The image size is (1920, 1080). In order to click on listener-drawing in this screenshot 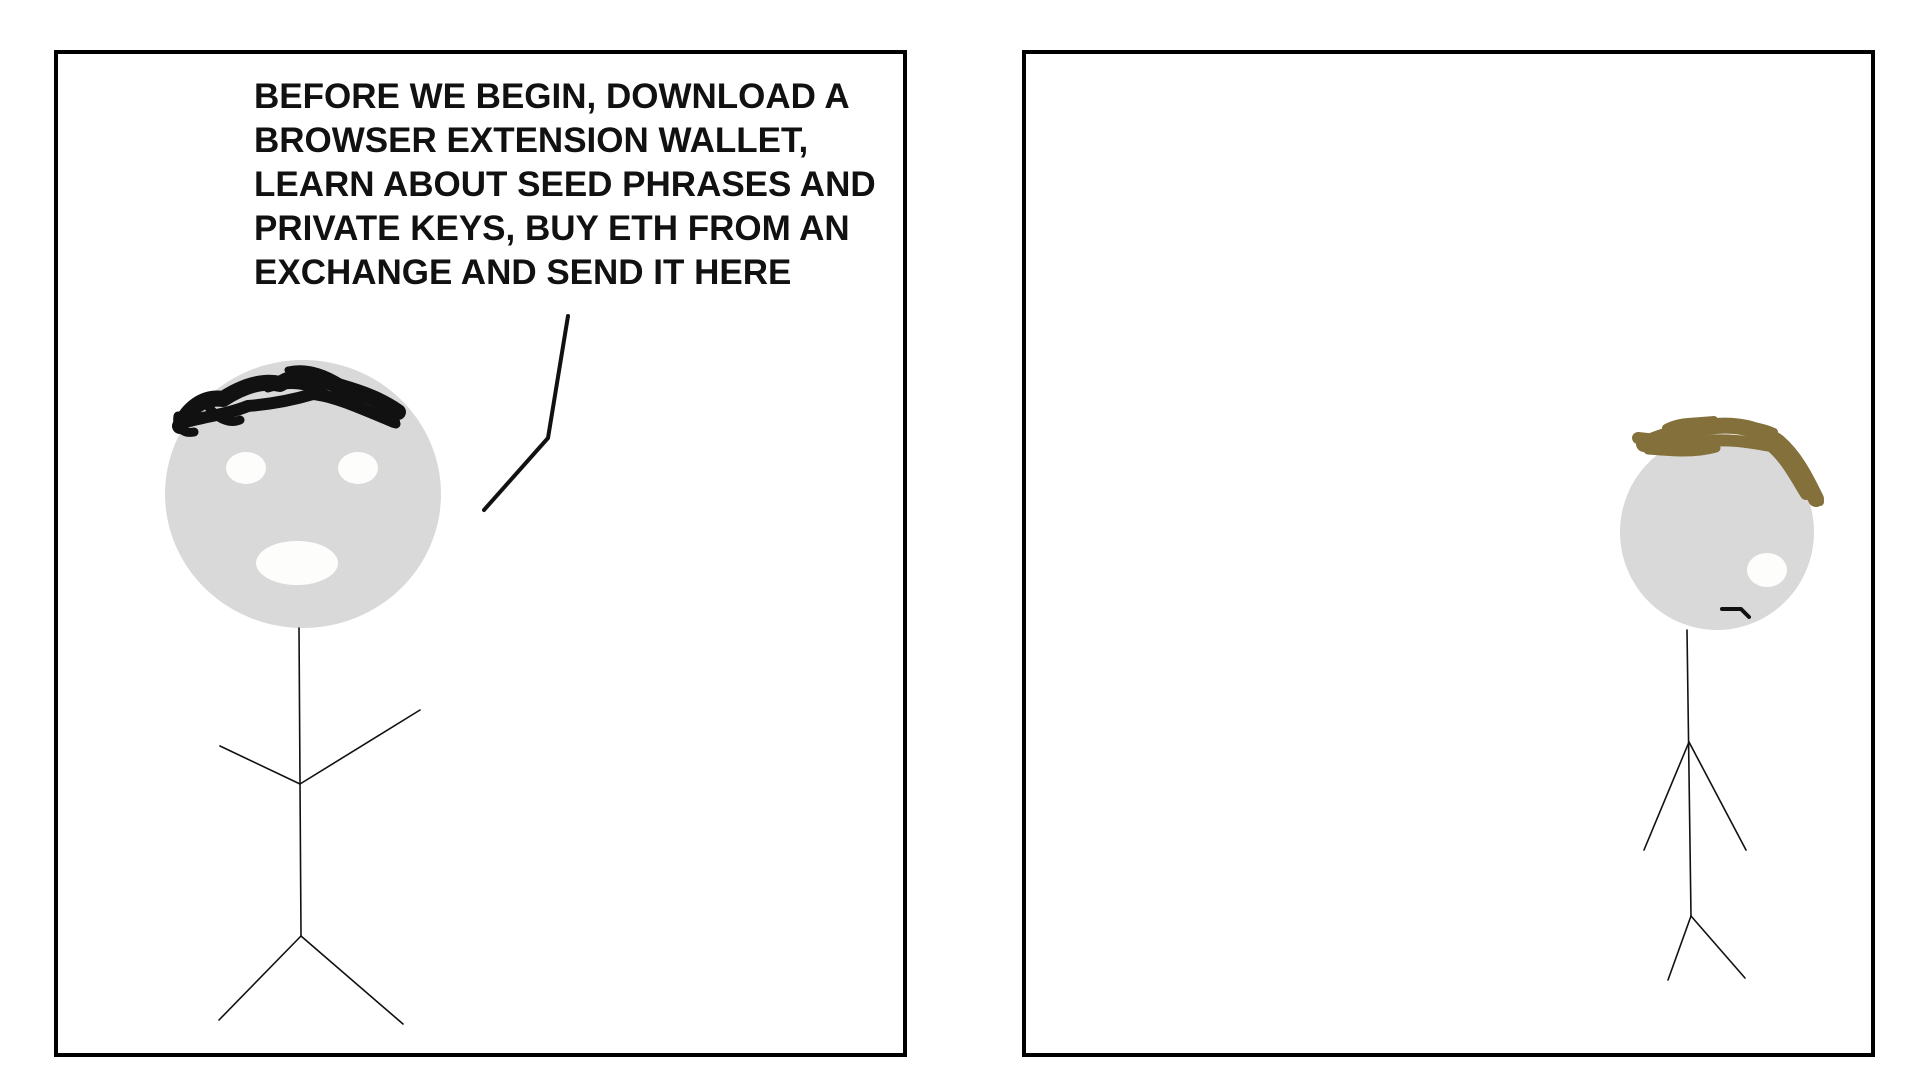, I will do `click(1722, 698)`.